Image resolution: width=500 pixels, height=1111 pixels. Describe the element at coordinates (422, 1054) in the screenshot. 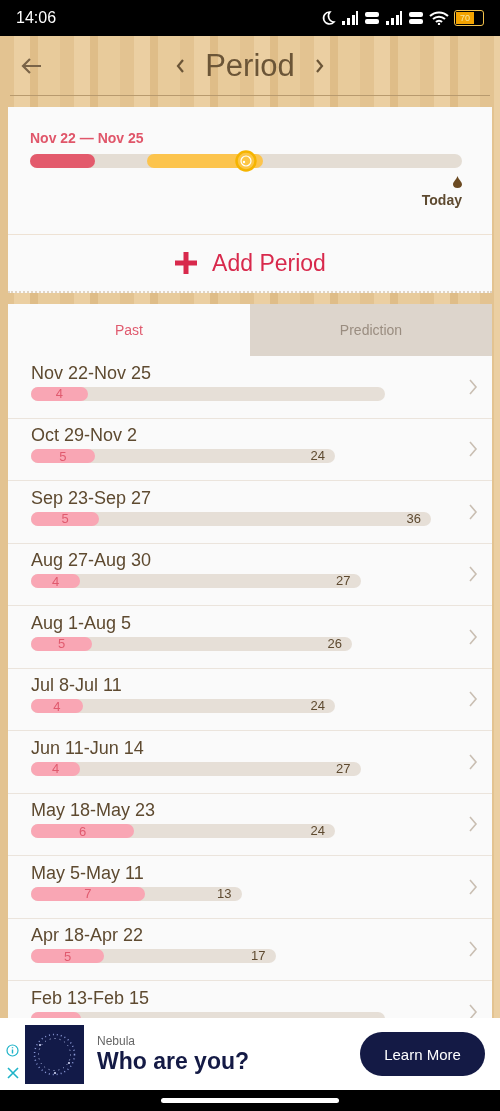

I see `learn-more-button: Learn More` at that location.